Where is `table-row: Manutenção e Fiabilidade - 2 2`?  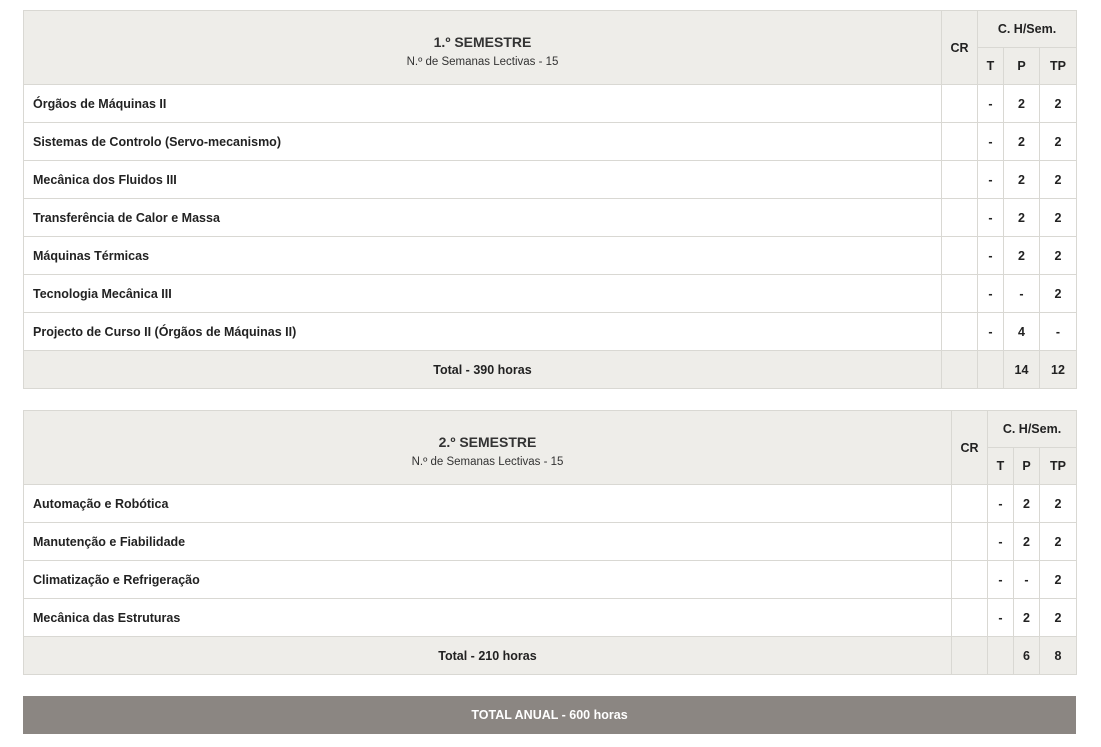 table-row: Manutenção e Fiabilidade - 2 2 is located at coordinates (550, 541).